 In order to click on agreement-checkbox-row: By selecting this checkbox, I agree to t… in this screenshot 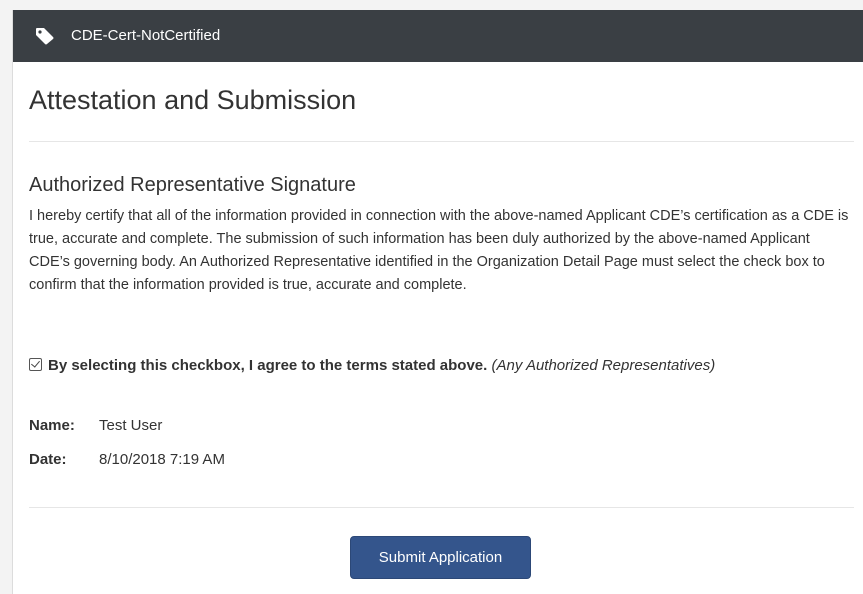, I will do `click(441, 366)`.